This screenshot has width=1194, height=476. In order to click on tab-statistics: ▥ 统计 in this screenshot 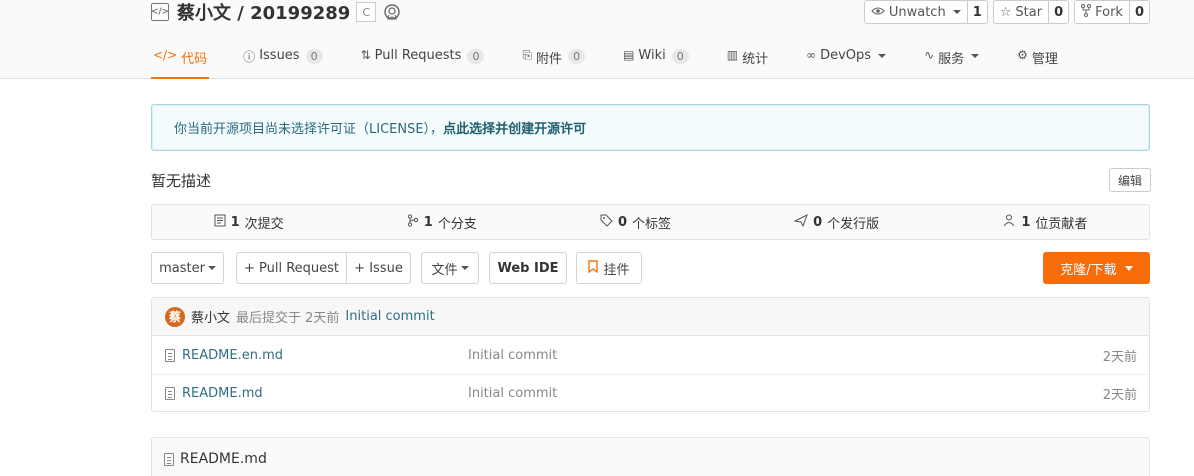, I will do `click(747, 61)`.